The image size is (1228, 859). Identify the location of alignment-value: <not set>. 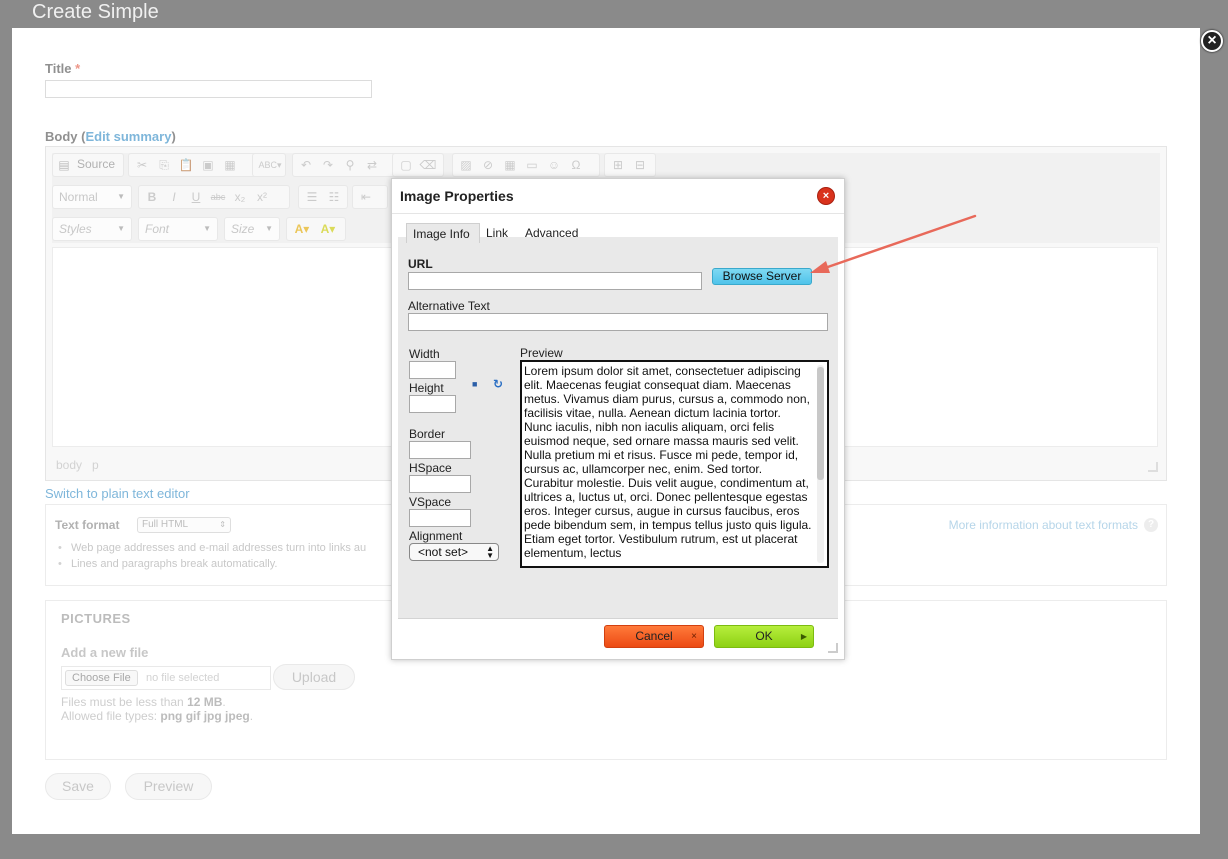
(443, 552).